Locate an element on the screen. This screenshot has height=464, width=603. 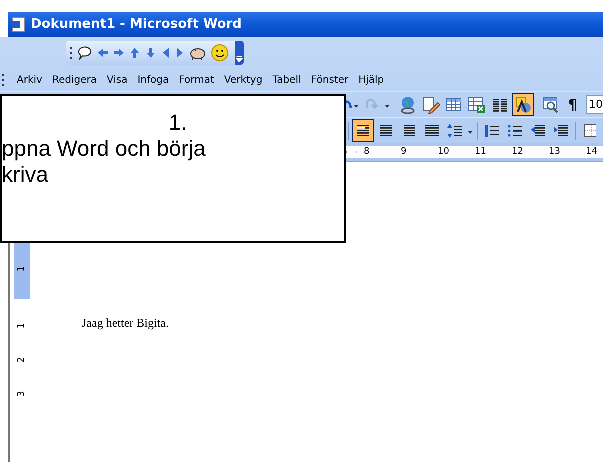
callout-text: ppna Word och börja is located at coordinates (104, 149).